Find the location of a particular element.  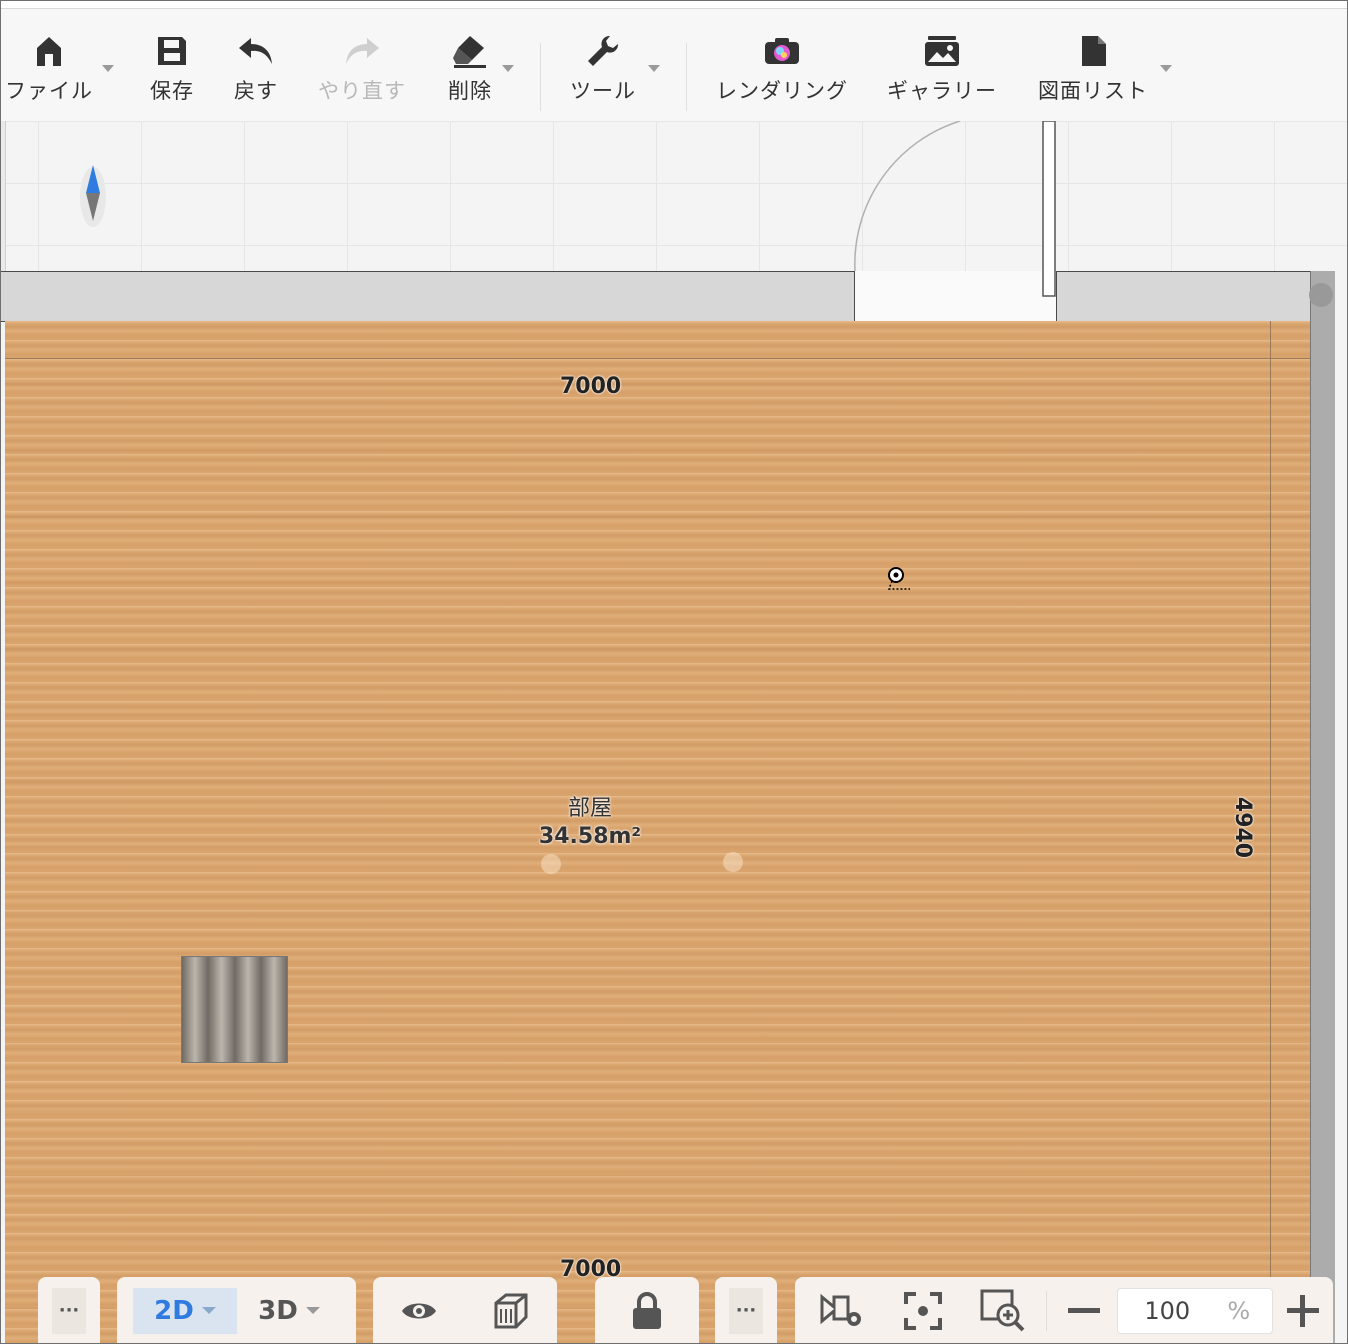

file-button: ファイル is located at coordinates (49, 65).